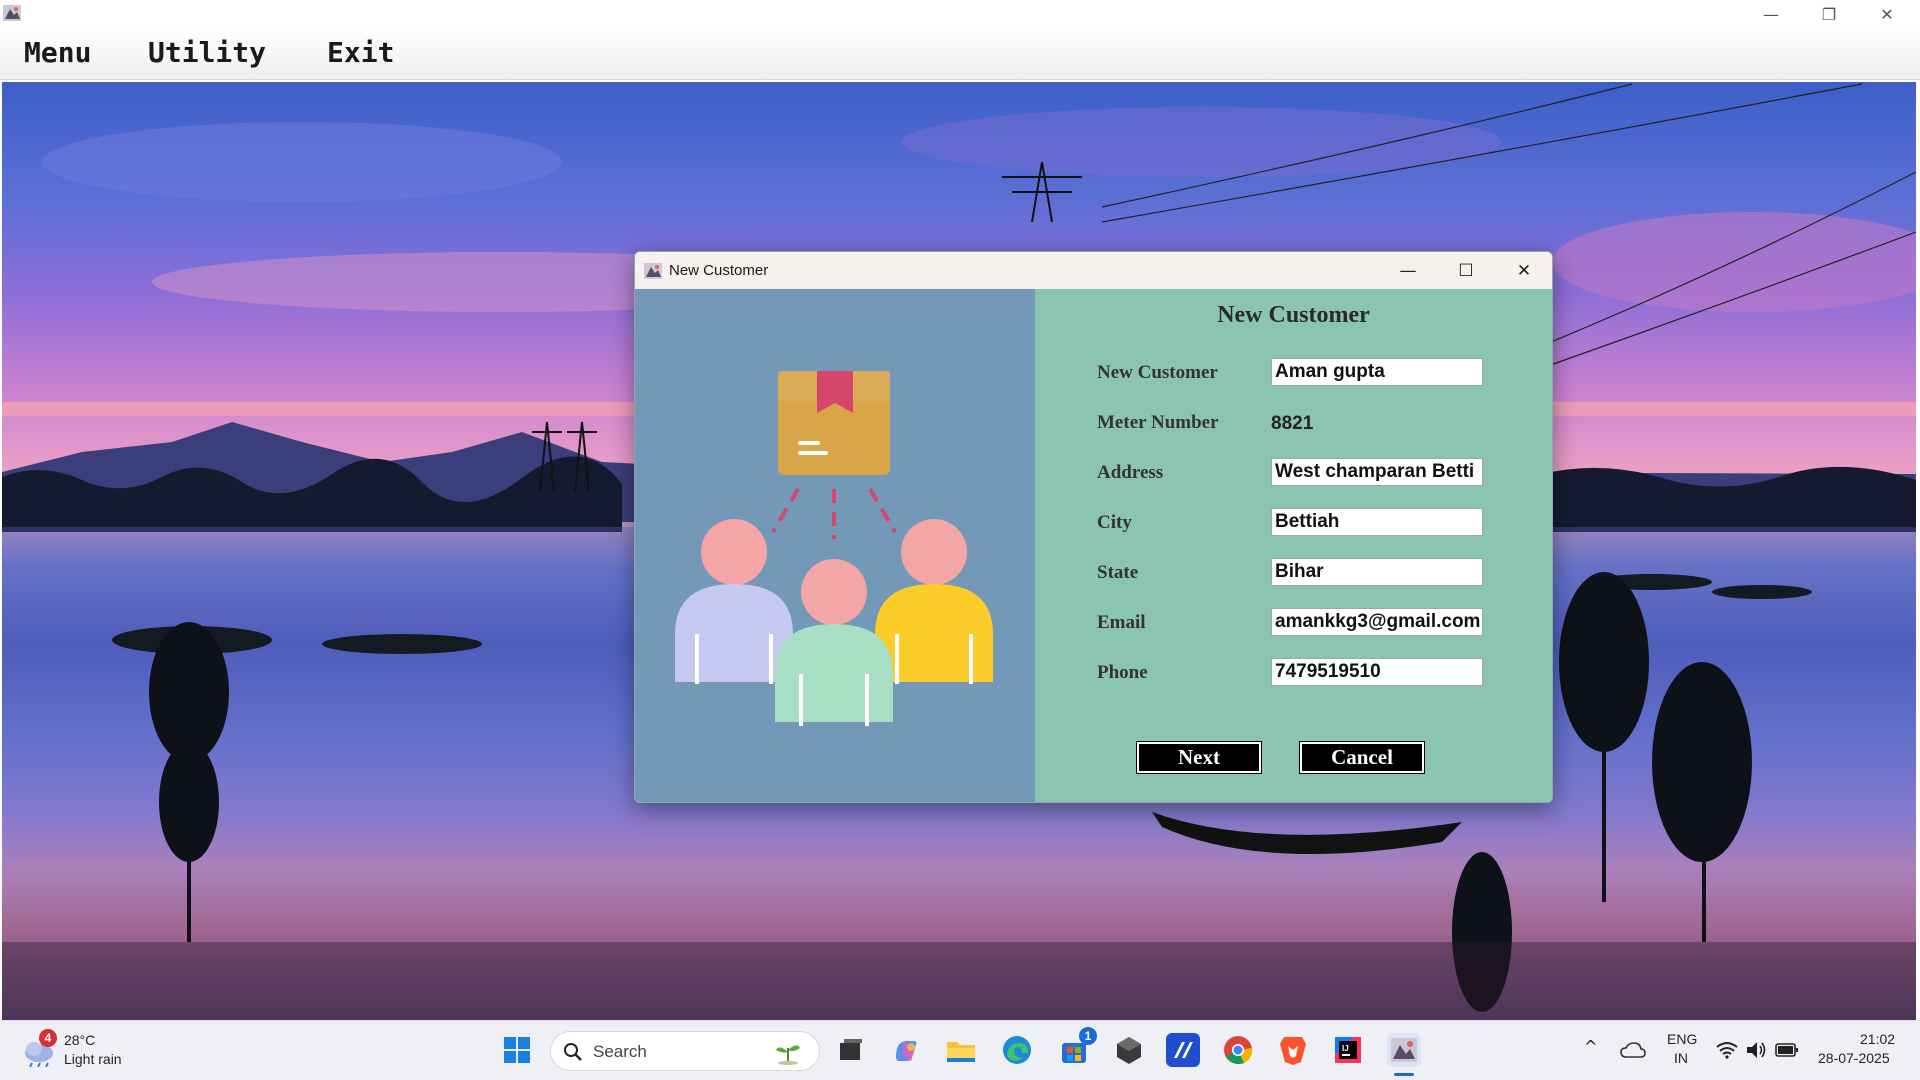  What do you see at coordinates (960, 54) in the screenshot?
I see `menubar: Menu Utility Exit` at bounding box center [960, 54].